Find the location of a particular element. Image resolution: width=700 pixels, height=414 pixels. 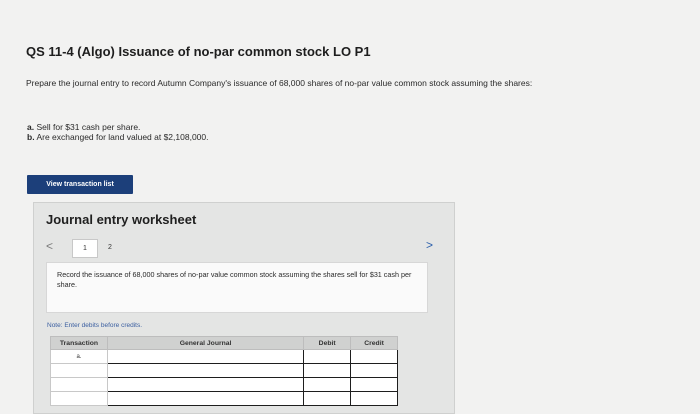

journal-header-row: Transaction General Journal Debit Credit is located at coordinates (224, 343).